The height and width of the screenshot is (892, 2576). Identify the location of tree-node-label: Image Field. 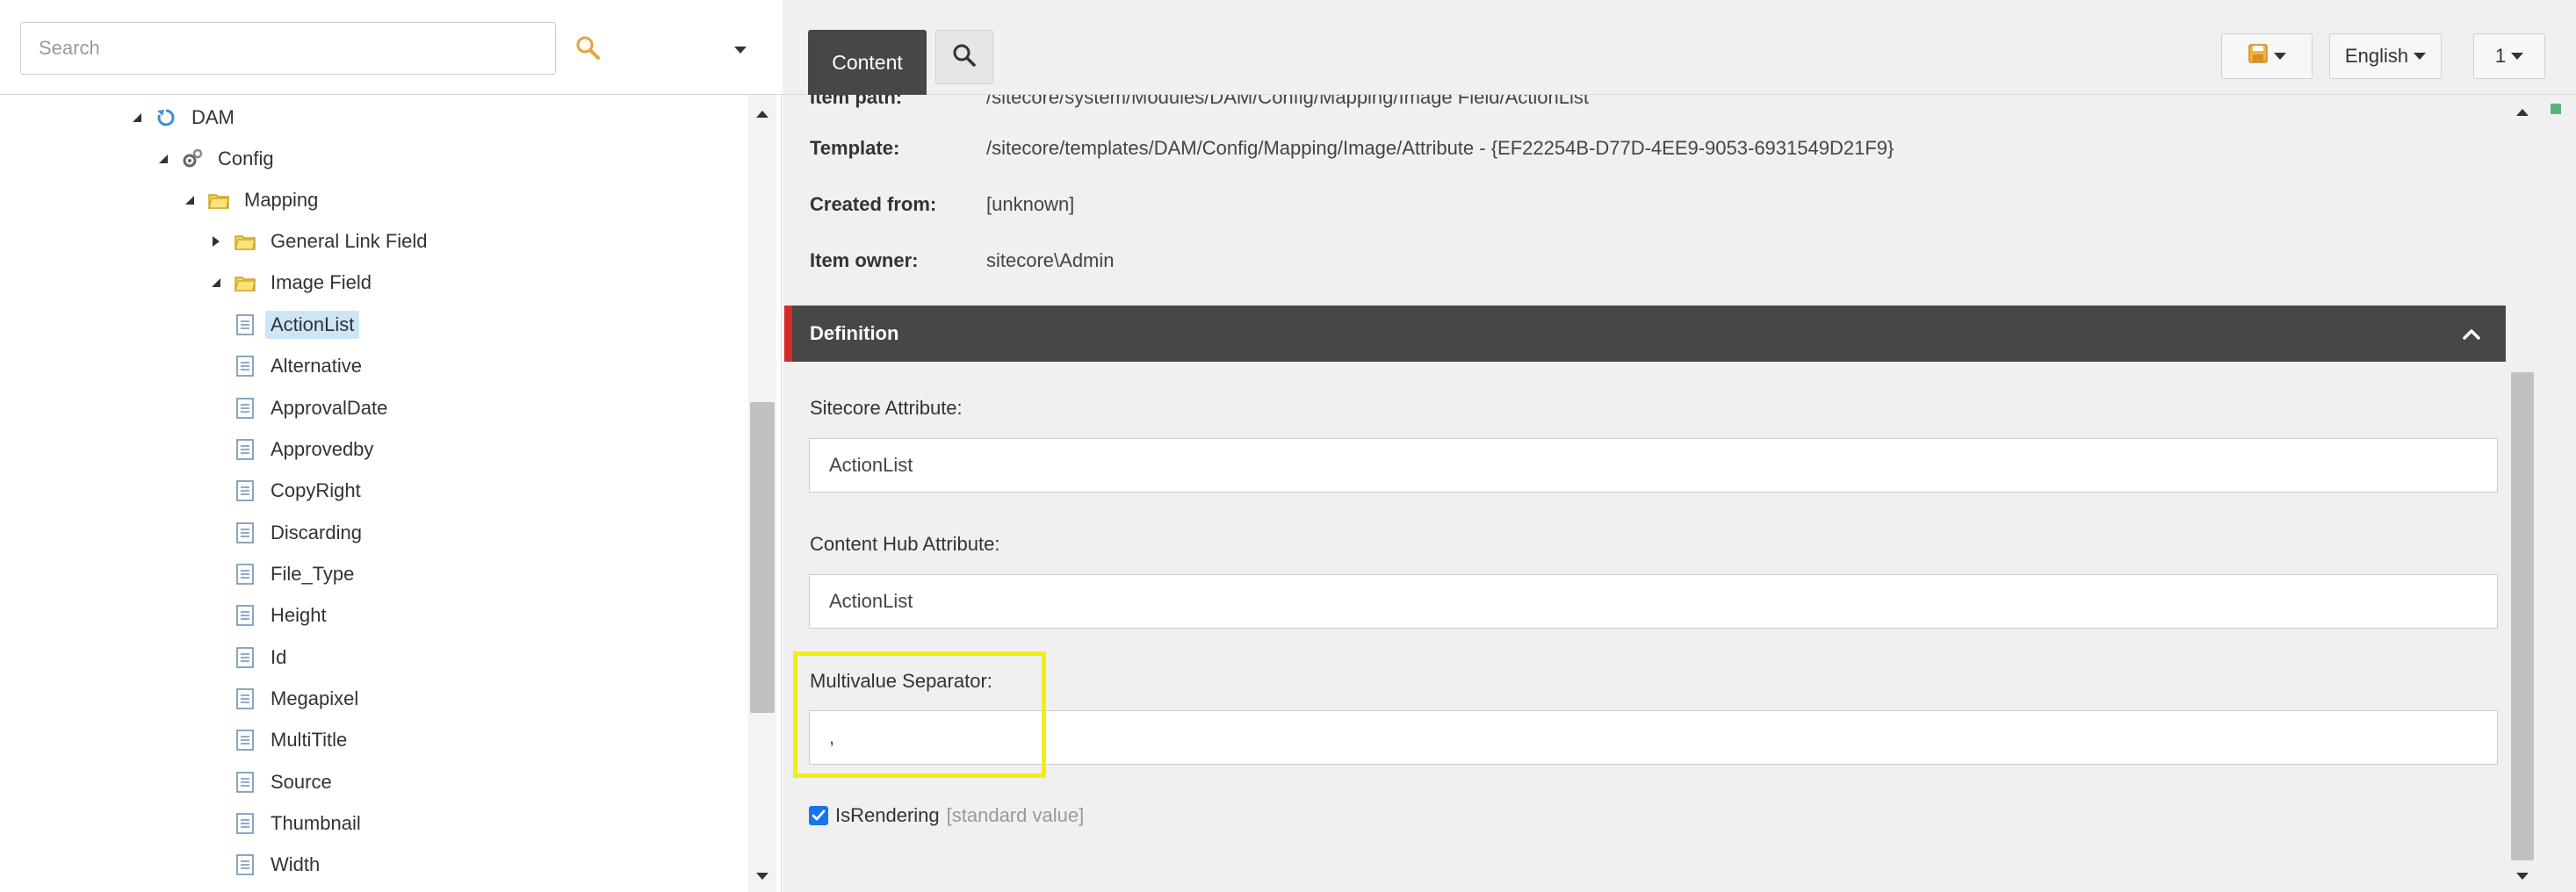
(321, 282).